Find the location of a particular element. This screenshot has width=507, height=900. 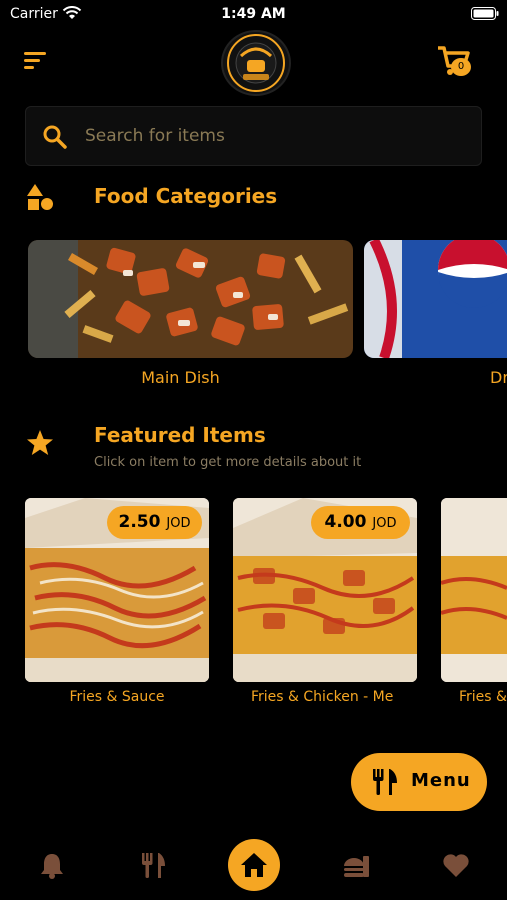

home-tab is located at coordinates (254, 865).